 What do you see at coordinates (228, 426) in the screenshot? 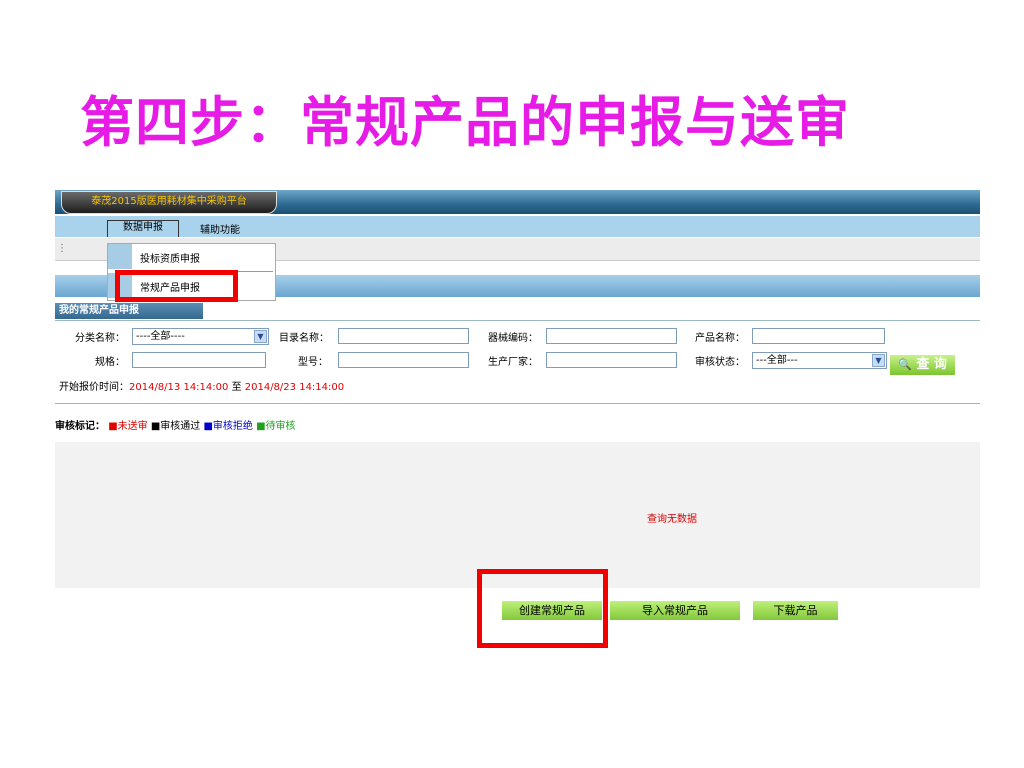
I see `legend-rejected: ■审核拒绝` at bounding box center [228, 426].